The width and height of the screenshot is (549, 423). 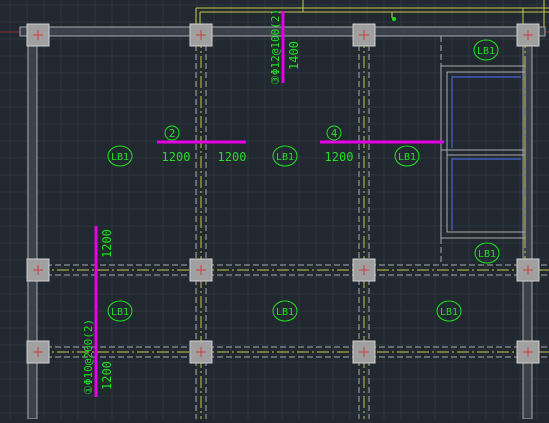 What do you see at coordinates (372, 13) in the screenshot?
I see `top-right-outline` at bounding box center [372, 13].